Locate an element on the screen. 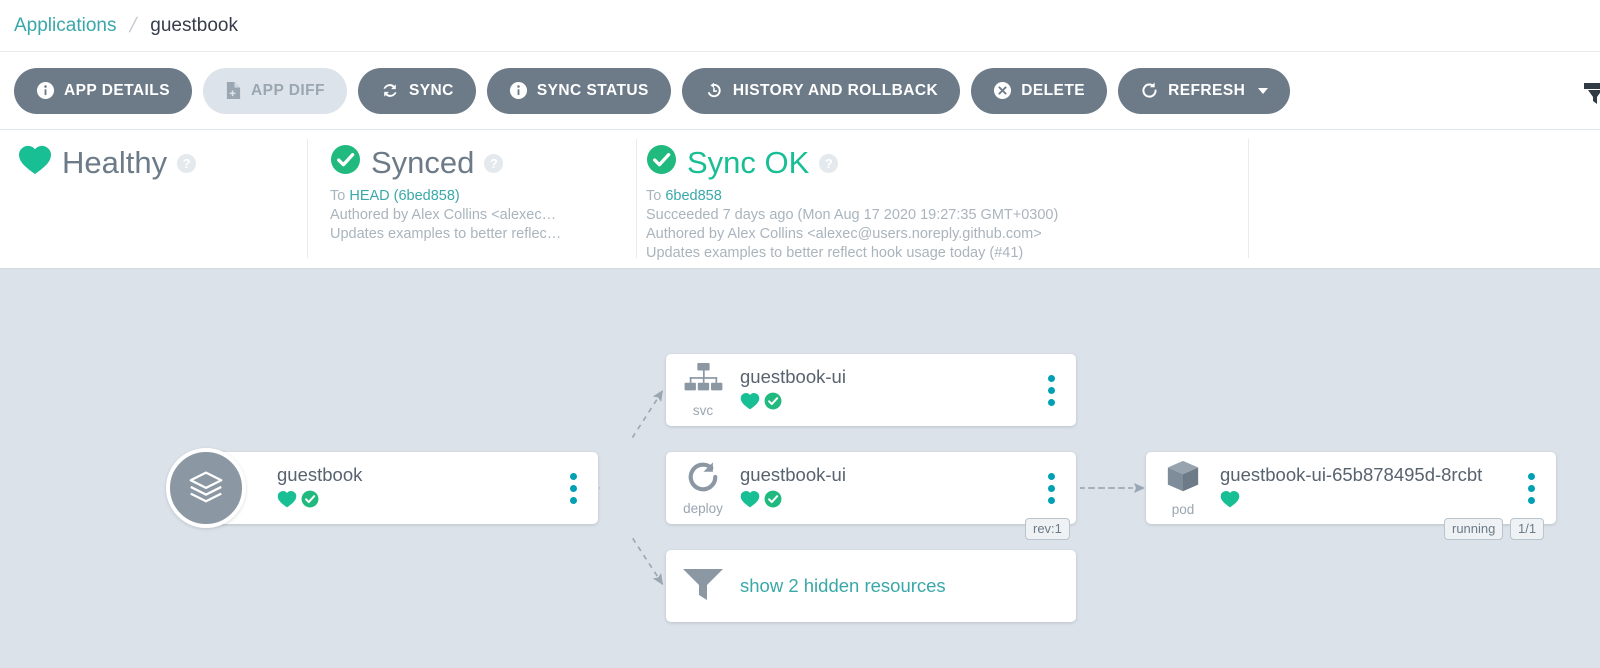 This screenshot has width=1600, height=668. node-body: show 2 hidden resources is located at coordinates (908, 586).